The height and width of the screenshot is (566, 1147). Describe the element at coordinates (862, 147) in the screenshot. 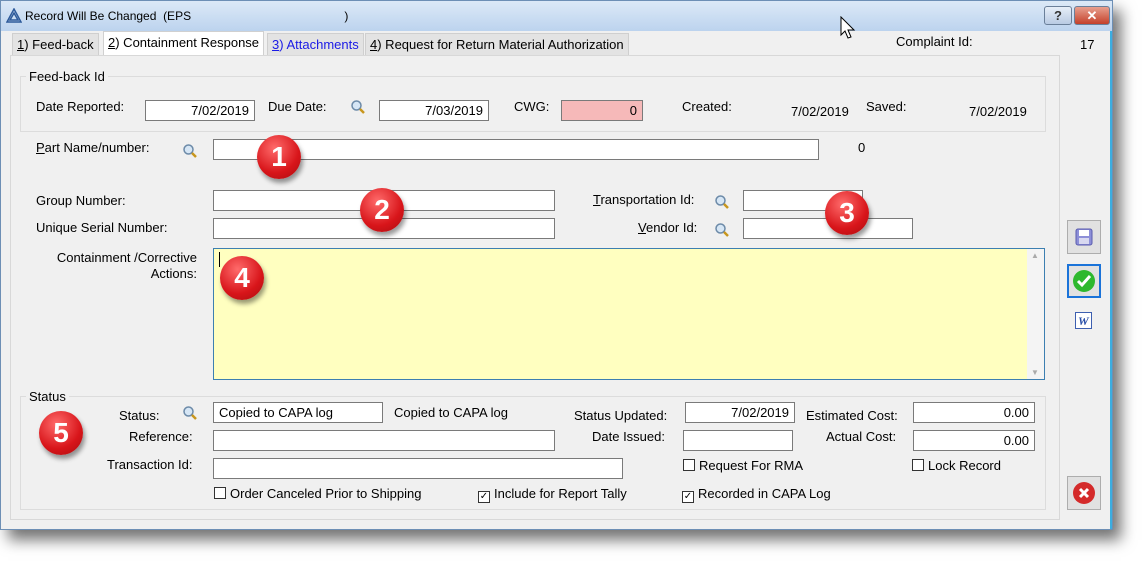

I see `part-count: 0` at that location.